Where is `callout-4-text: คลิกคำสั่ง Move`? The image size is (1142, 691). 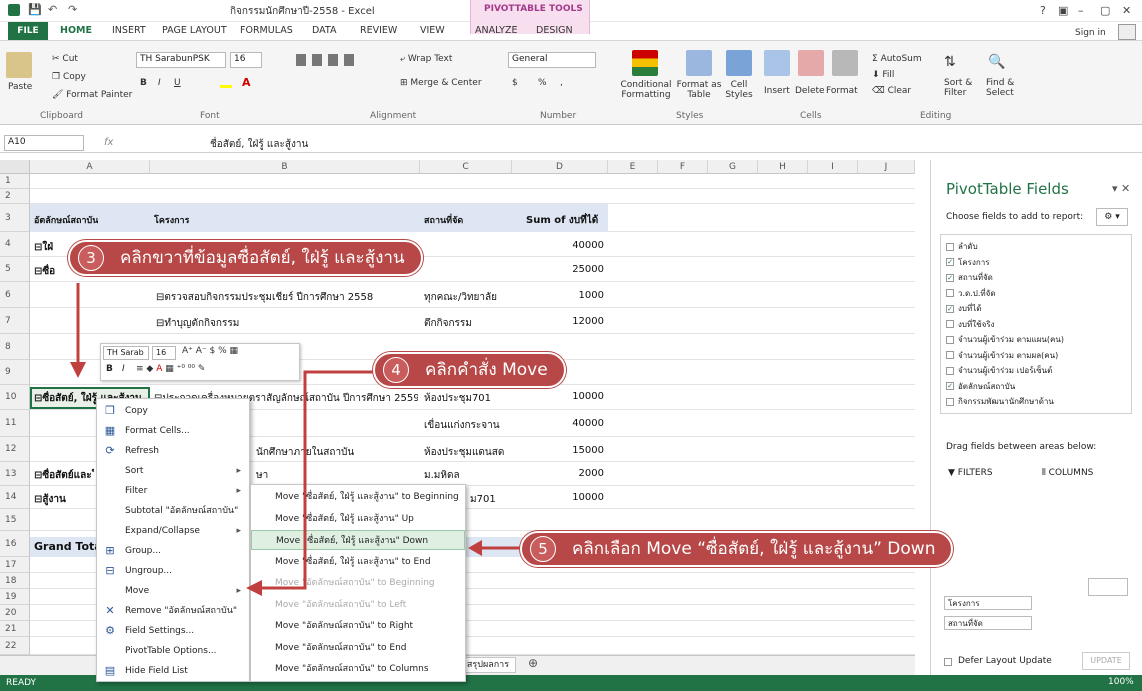 callout-4-text: คลิกคำสั่ง Move is located at coordinates (486, 370).